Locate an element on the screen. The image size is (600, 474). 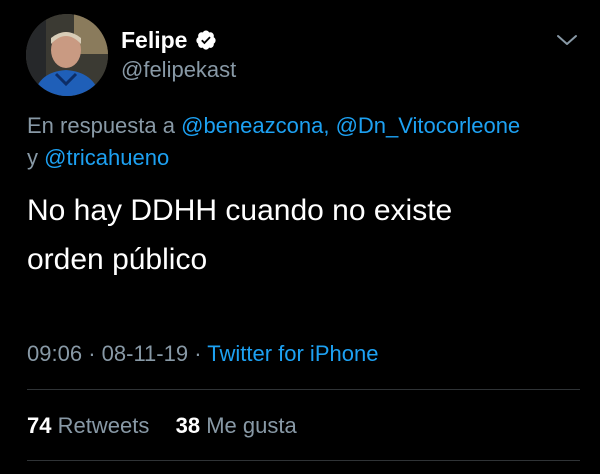
avatar is located at coordinates (67, 55).